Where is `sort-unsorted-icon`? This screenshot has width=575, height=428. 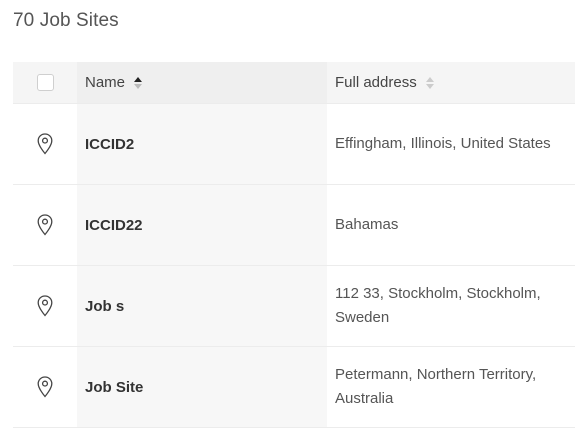
sort-unsorted-icon is located at coordinates (429, 82).